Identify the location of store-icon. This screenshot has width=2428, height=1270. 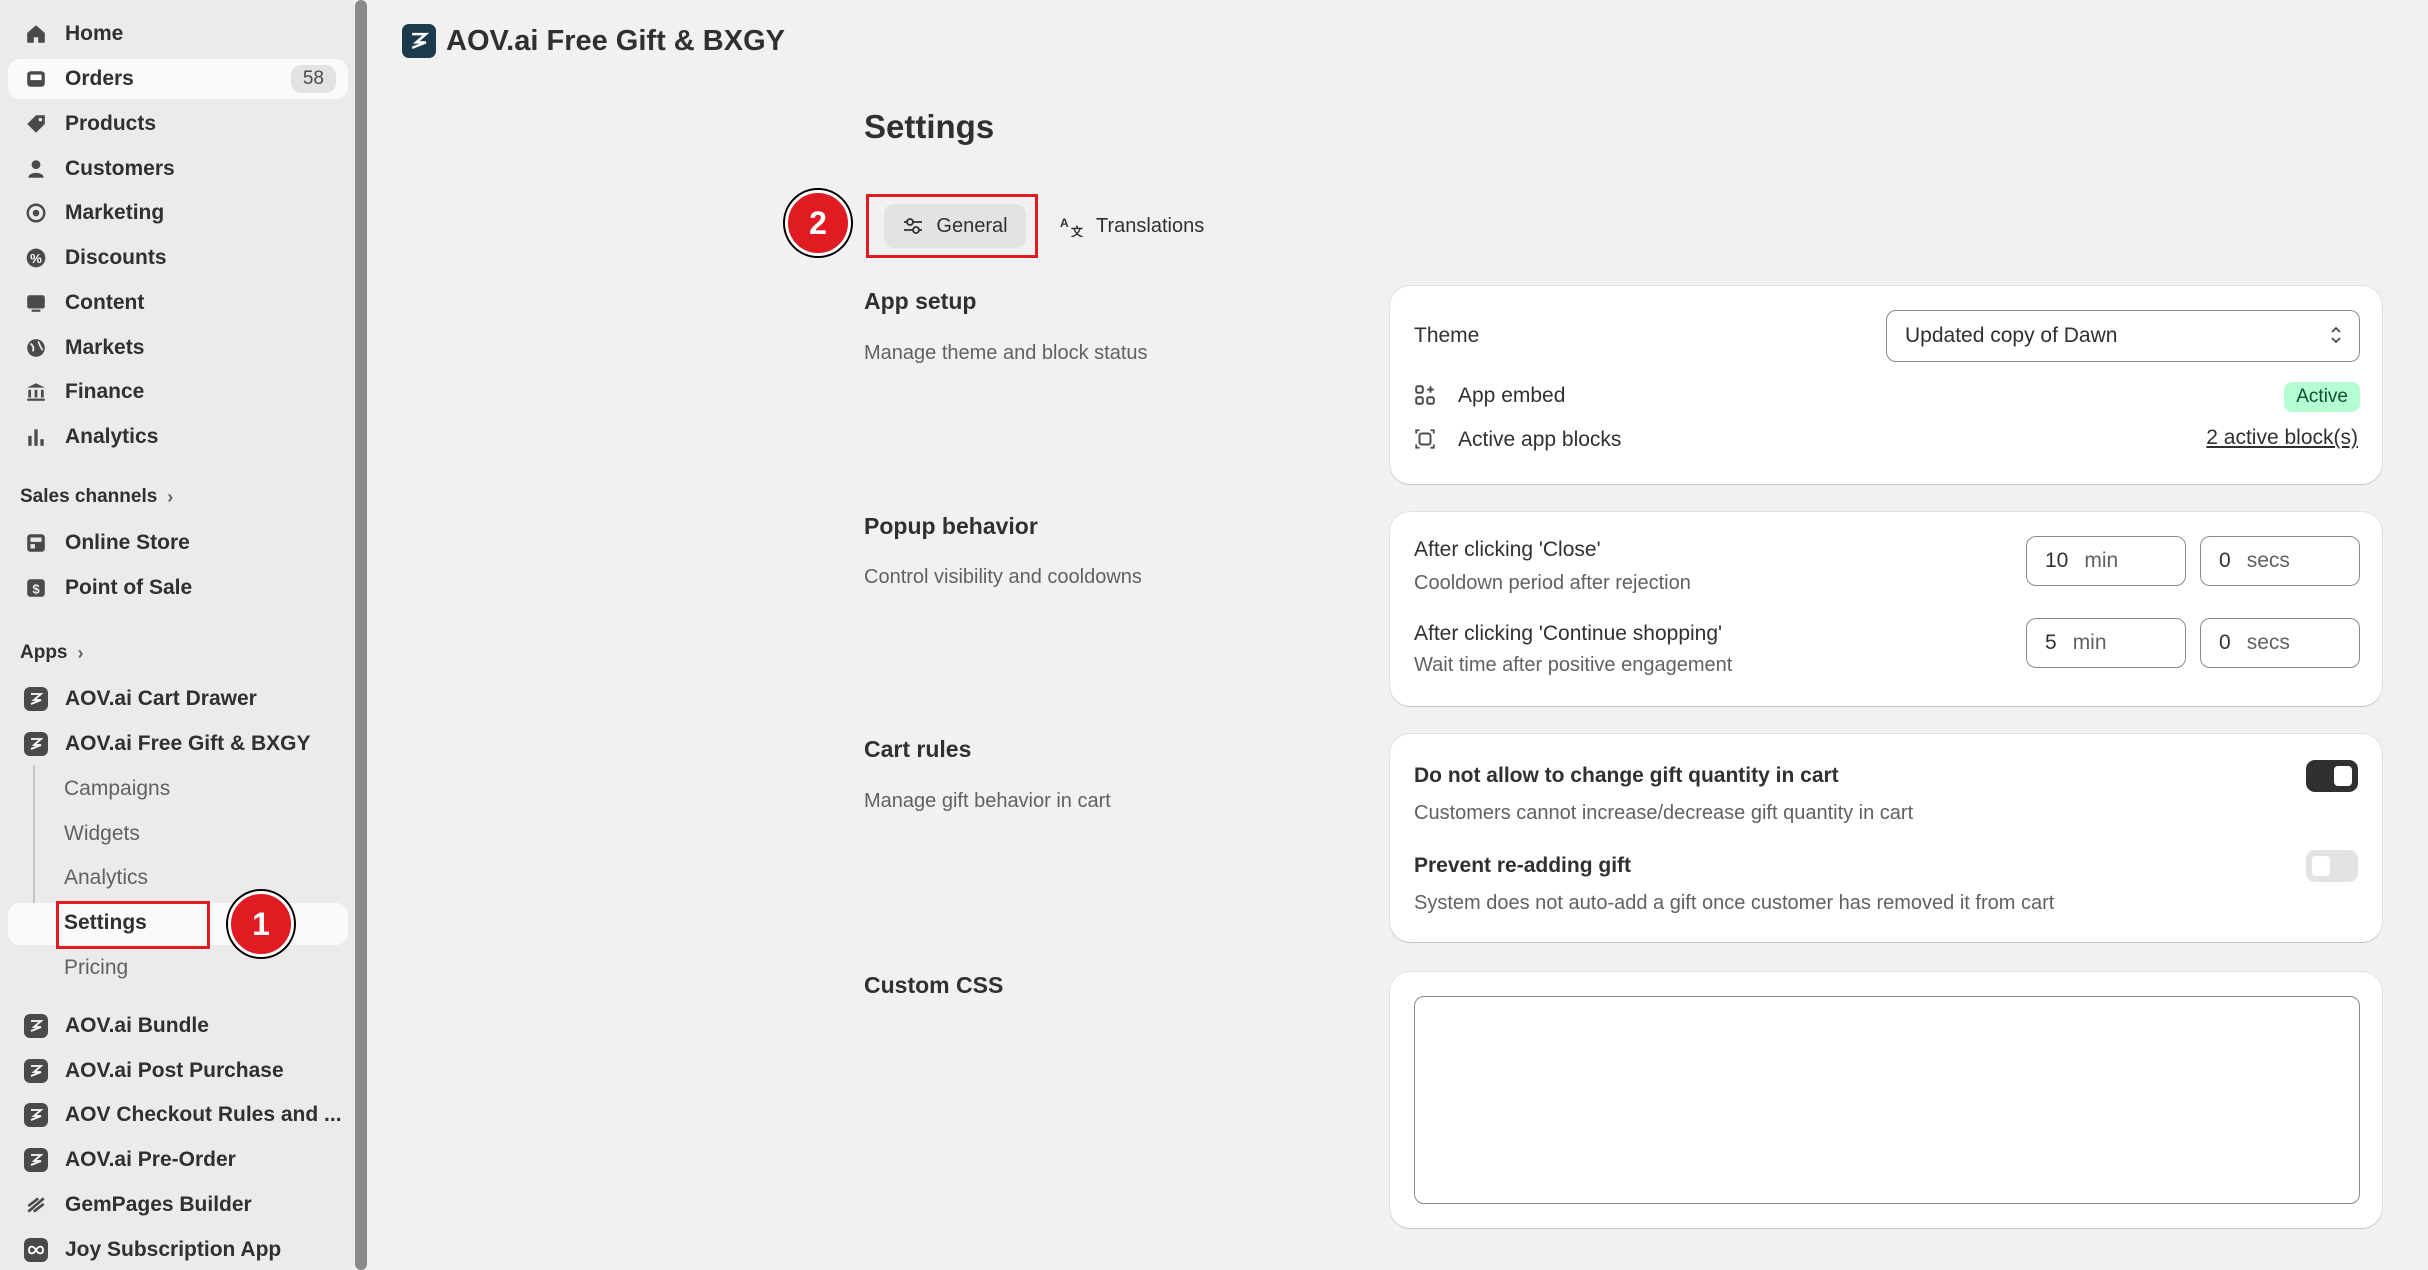
(36, 543).